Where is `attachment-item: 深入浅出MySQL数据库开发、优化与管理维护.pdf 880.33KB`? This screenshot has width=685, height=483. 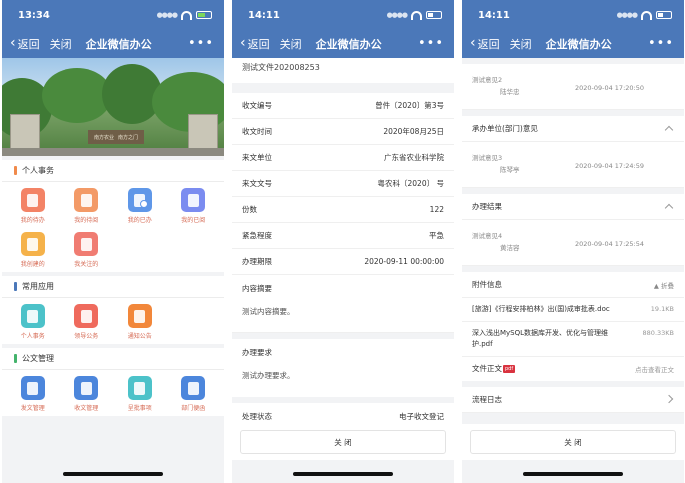 attachment-item: 深入浅出MySQL数据库开发、优化与管理维护.pdf 880.33KB is located at coordinates (573, 339).